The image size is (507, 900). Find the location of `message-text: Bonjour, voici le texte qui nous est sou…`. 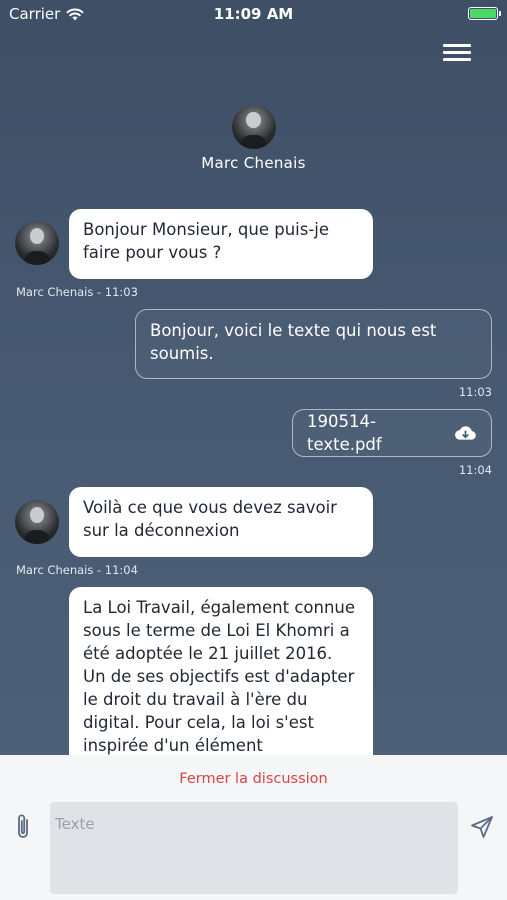

message-text: Bonjour, voici le texte qui nous est sou… is located at coordinates (293, 342).